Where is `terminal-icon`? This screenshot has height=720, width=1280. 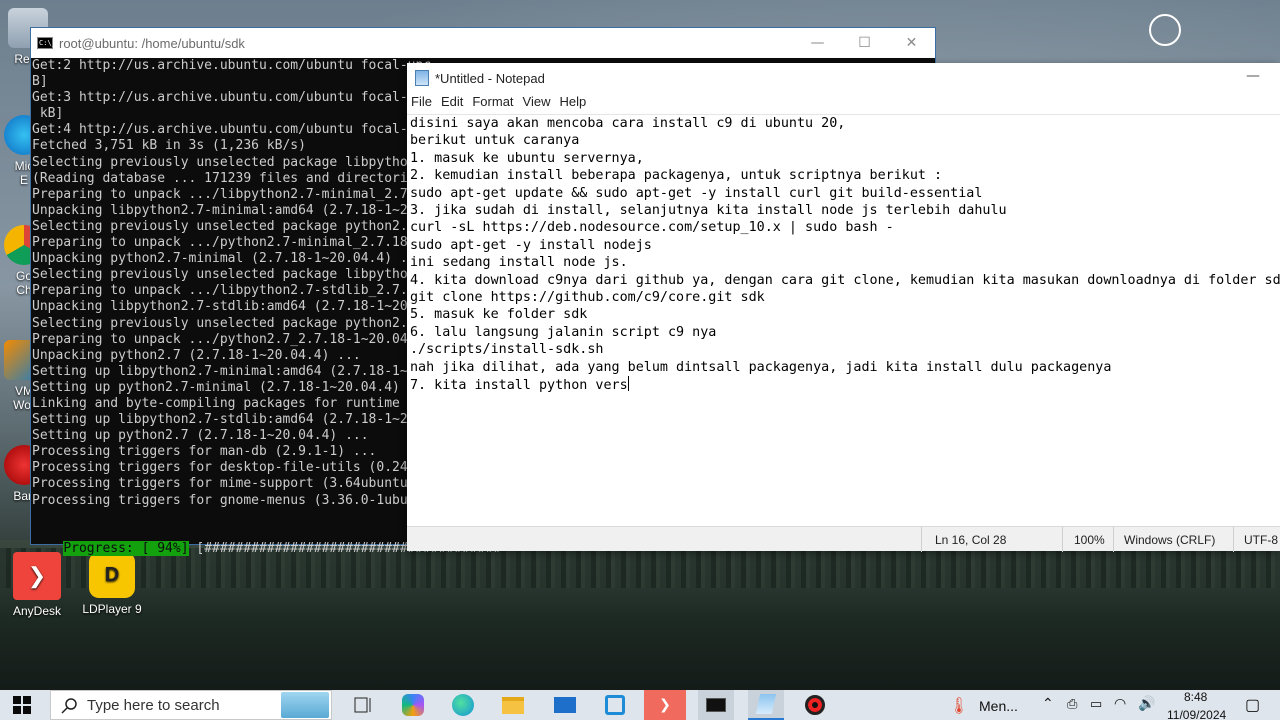 terminal-icon is located at coordinates (716, 705).